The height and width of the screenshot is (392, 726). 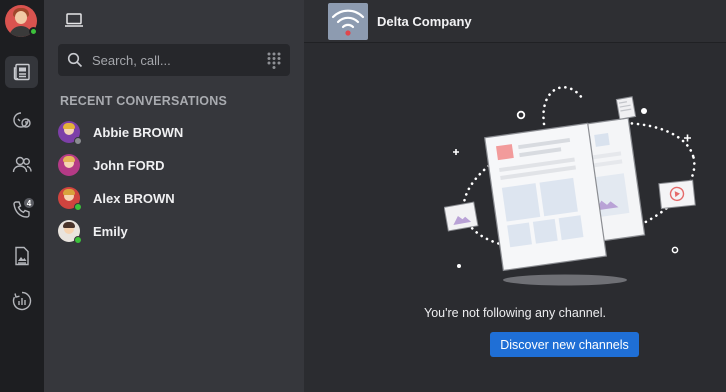 I want to click on contact-name: Abbie BROWN, so click(x=138, y=132).